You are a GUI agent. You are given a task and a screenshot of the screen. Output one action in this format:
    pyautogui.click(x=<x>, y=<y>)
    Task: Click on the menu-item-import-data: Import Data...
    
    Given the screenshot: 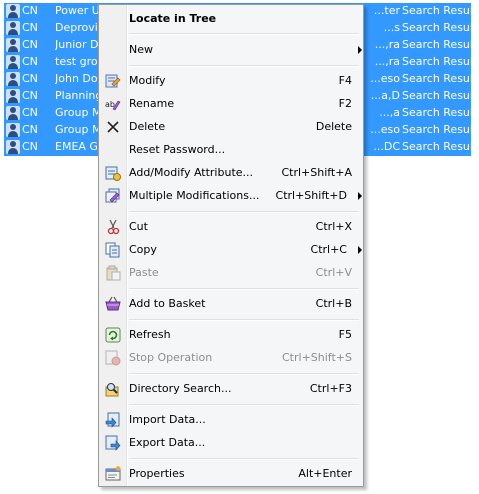 What is the action you would take?
    pyautogui.click(x=231, y=420)
    